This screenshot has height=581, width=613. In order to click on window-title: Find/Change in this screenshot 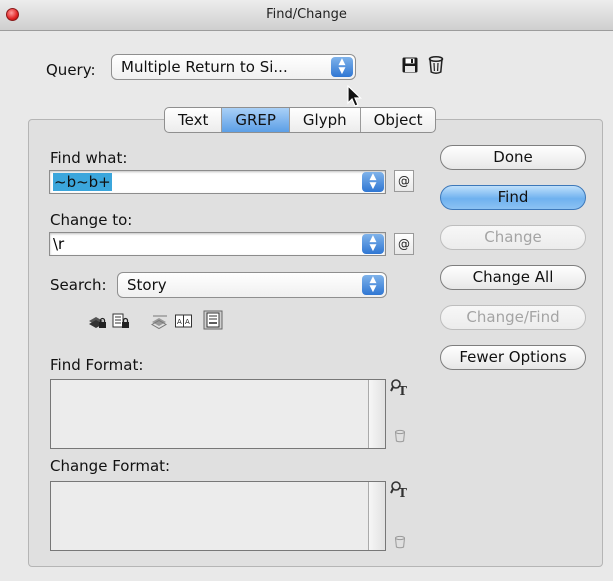, I will do `click(306, 14)`.